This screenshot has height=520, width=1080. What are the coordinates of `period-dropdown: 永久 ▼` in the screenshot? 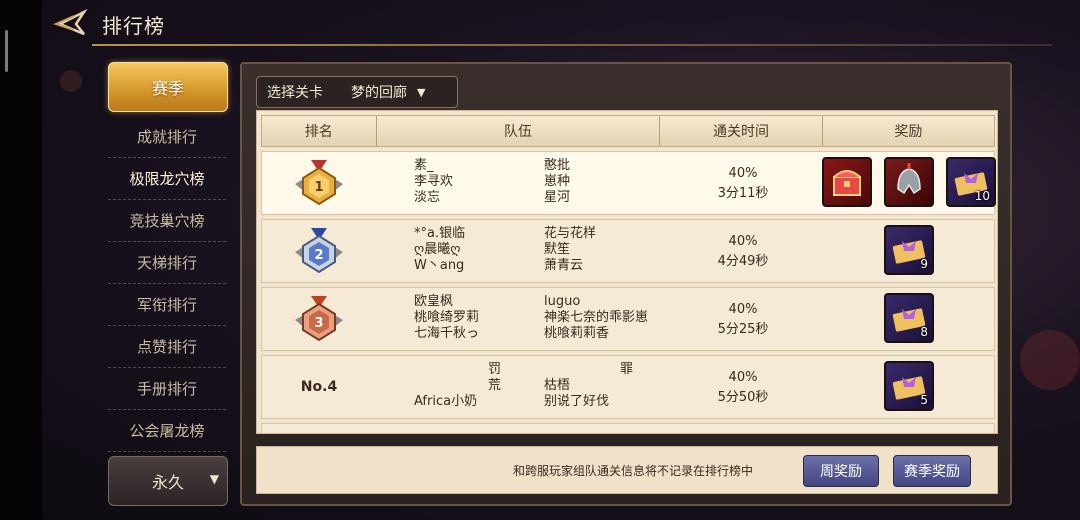 It's located at (168, 481).